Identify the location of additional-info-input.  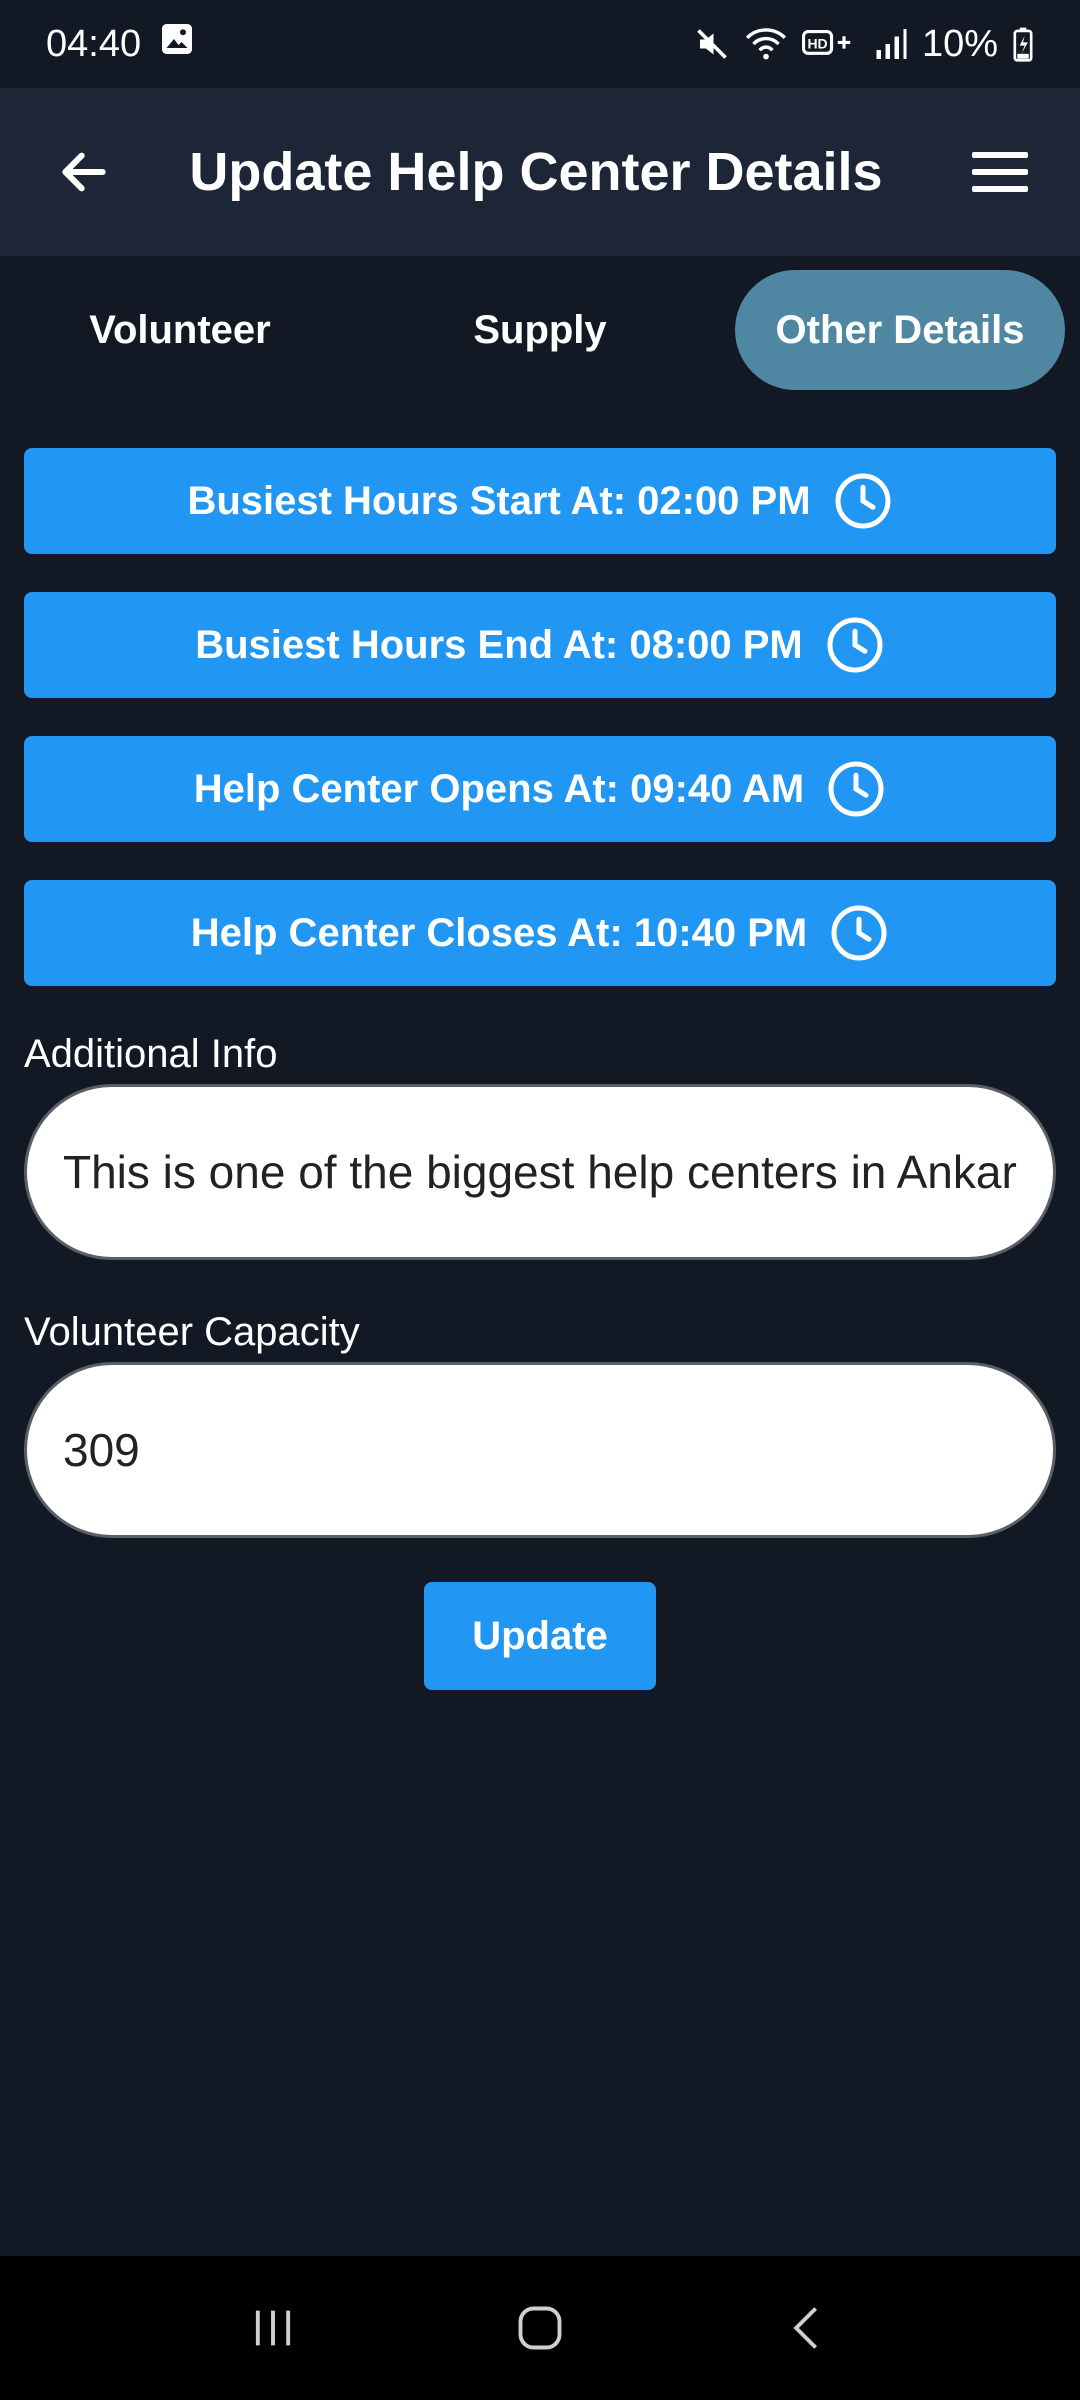
(540, 1172).